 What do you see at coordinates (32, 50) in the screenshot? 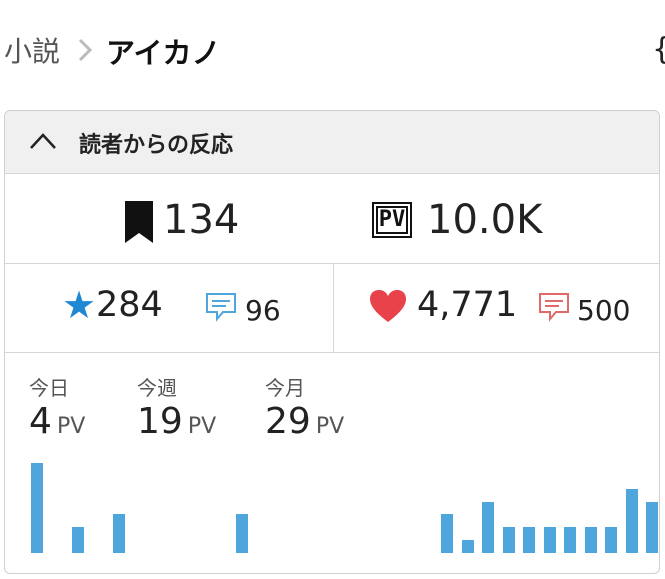
I see `breadcrumb-parent: 小説` at bounding box center [32, 50].